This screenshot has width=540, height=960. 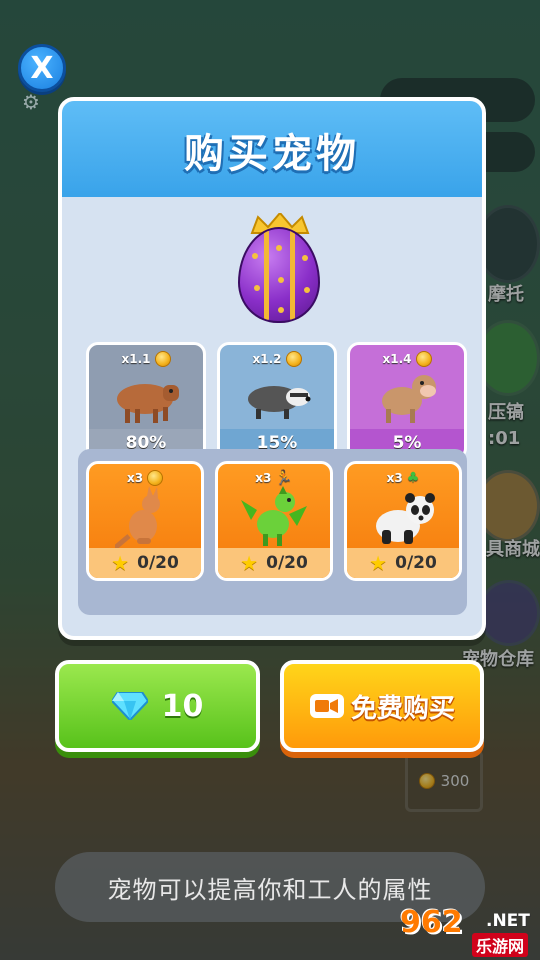 I want to click on pet-multiplier: x1.2, so click(x=277, y=359).